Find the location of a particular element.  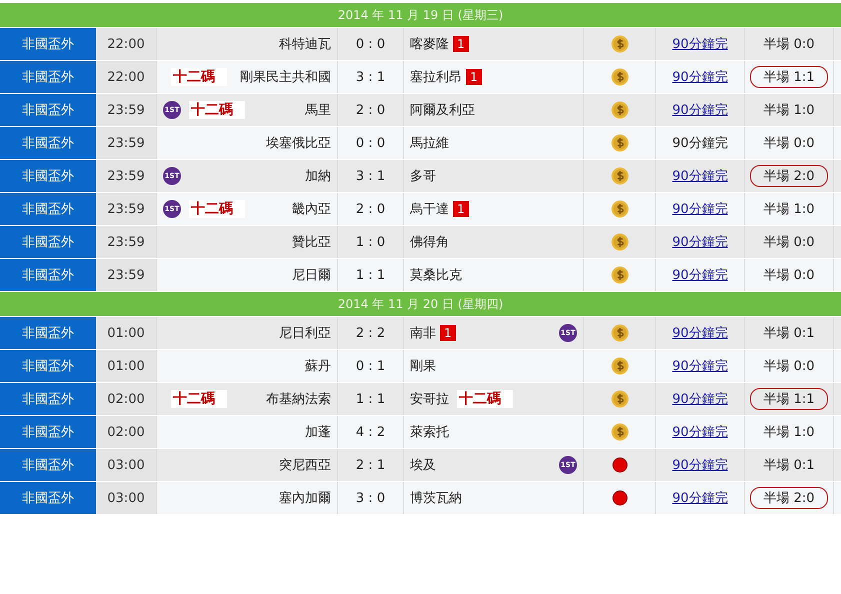

score: 4 : 2 is located at coordinates (371, 432).